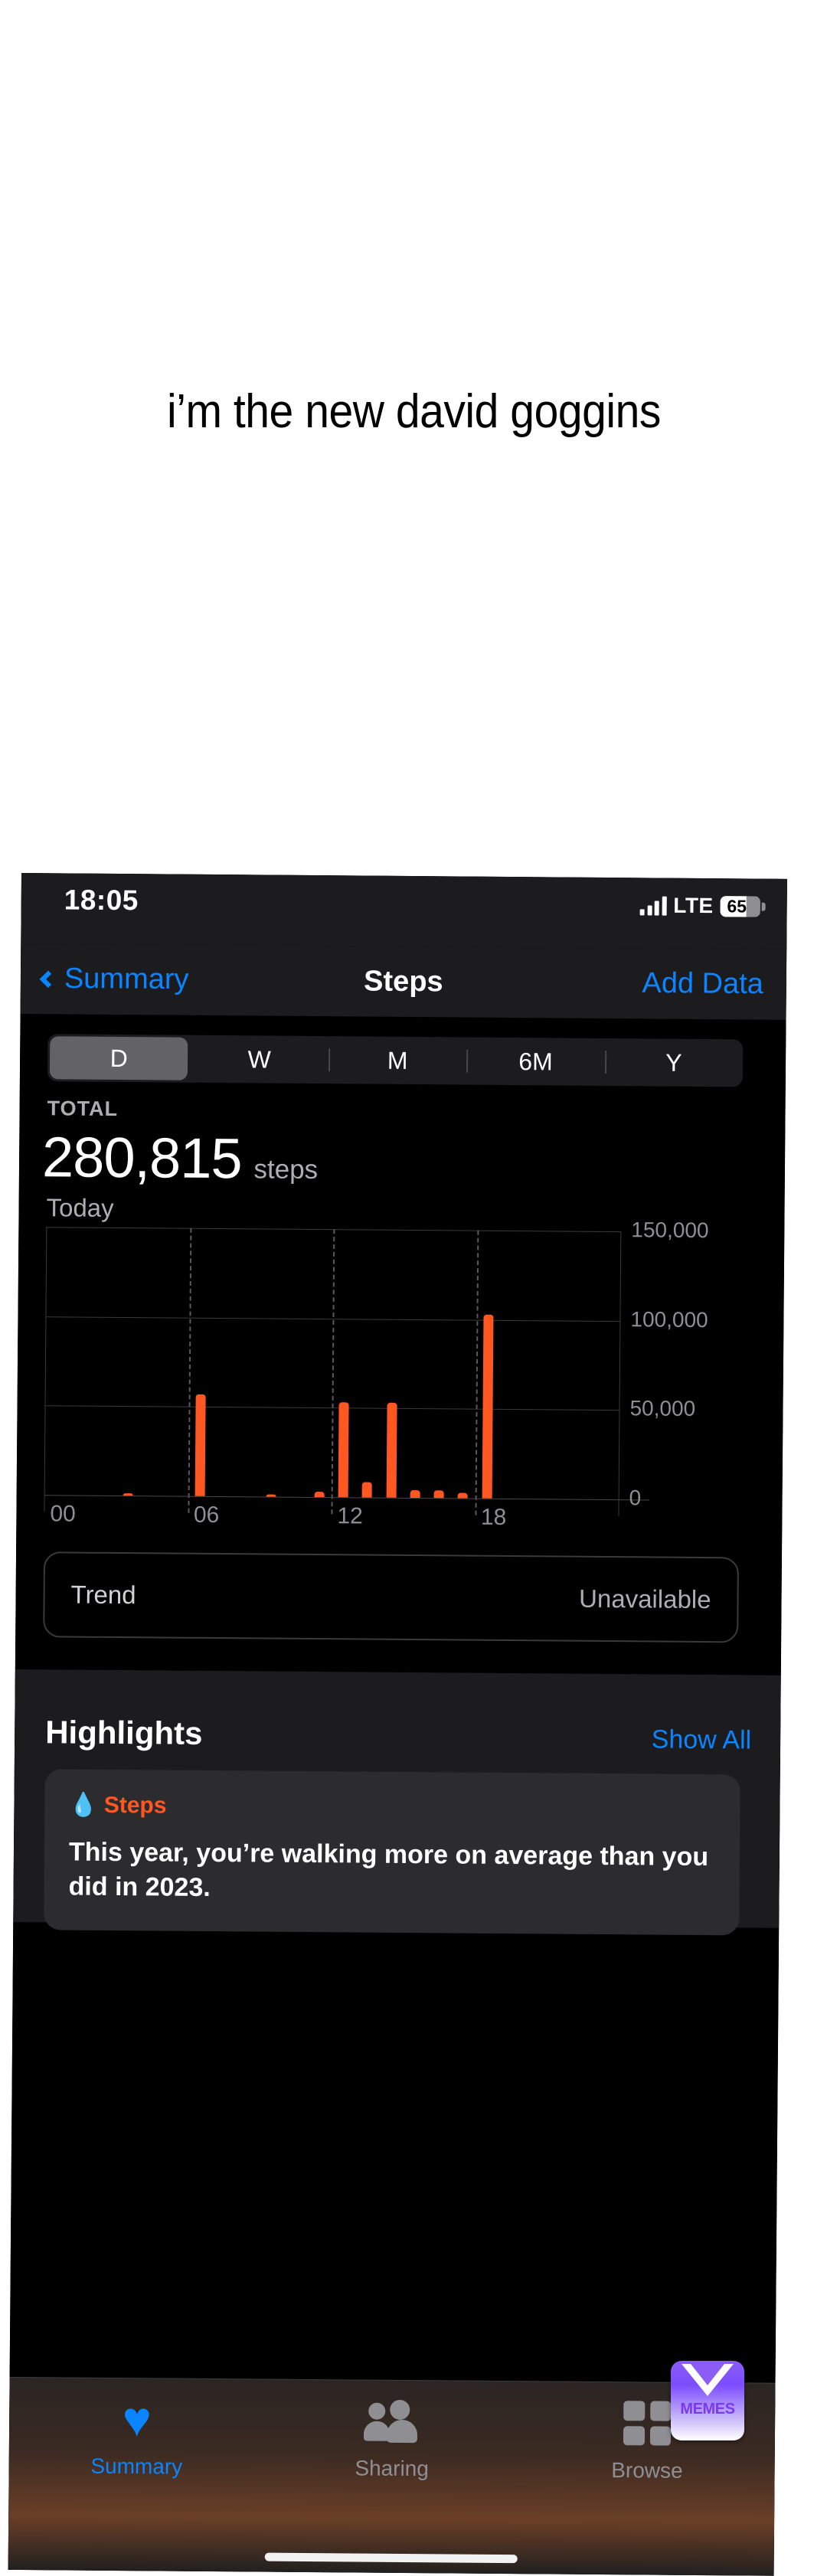 This screenshot has height=2576, width=827. Describe the element at coordinates (644, 1599) in the screenshot. I see `trend-value: Unavailable` at that location.